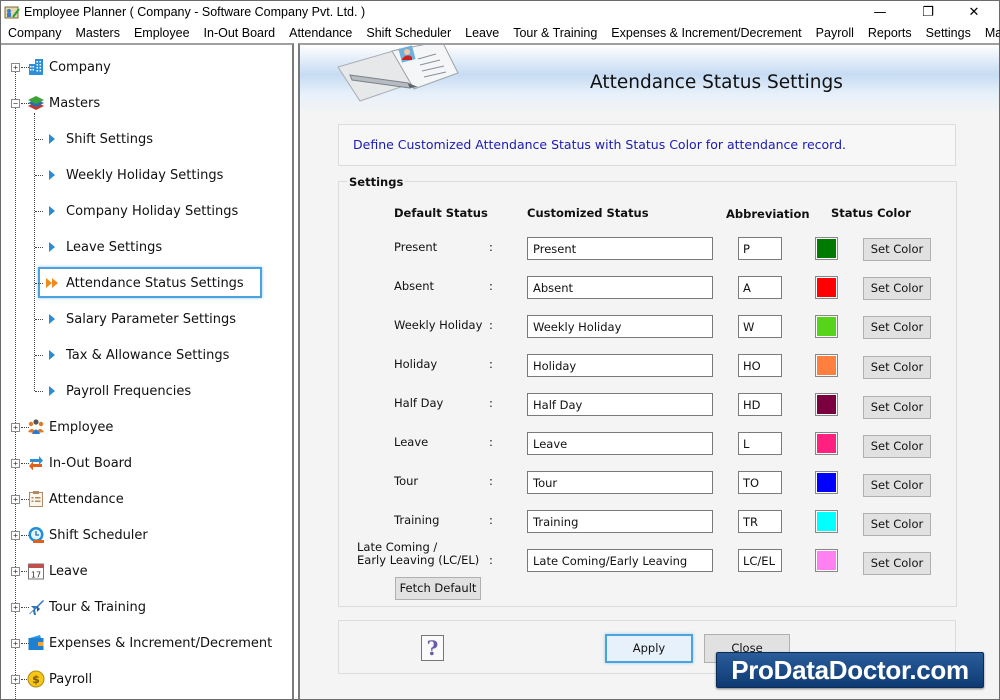  What do you see at coordinates (890, 33) in the screenshot?
I see `menu-reports: Reports` at bounding box center [890, 33].